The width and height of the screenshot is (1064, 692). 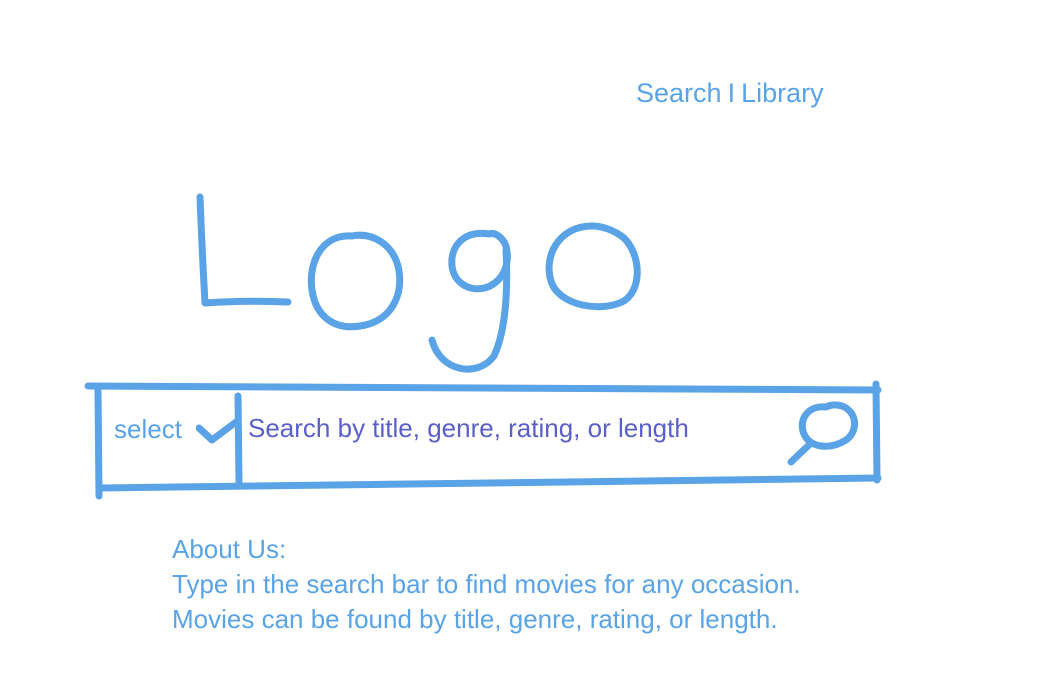 I want to click on nav-link-library: Library, so click(x=782, y=93).